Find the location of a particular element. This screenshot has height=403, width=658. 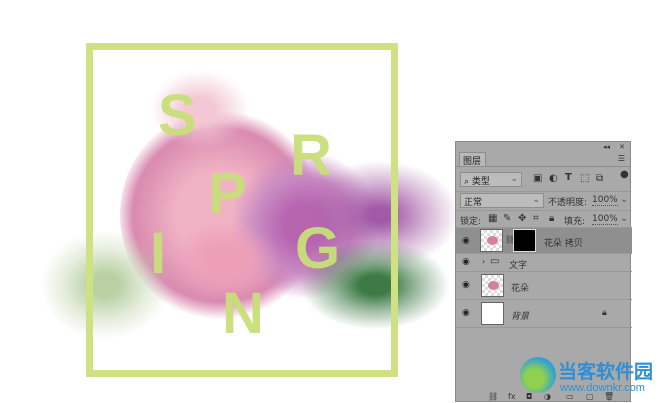

letter-g: G is located at coordinates (318, 248).